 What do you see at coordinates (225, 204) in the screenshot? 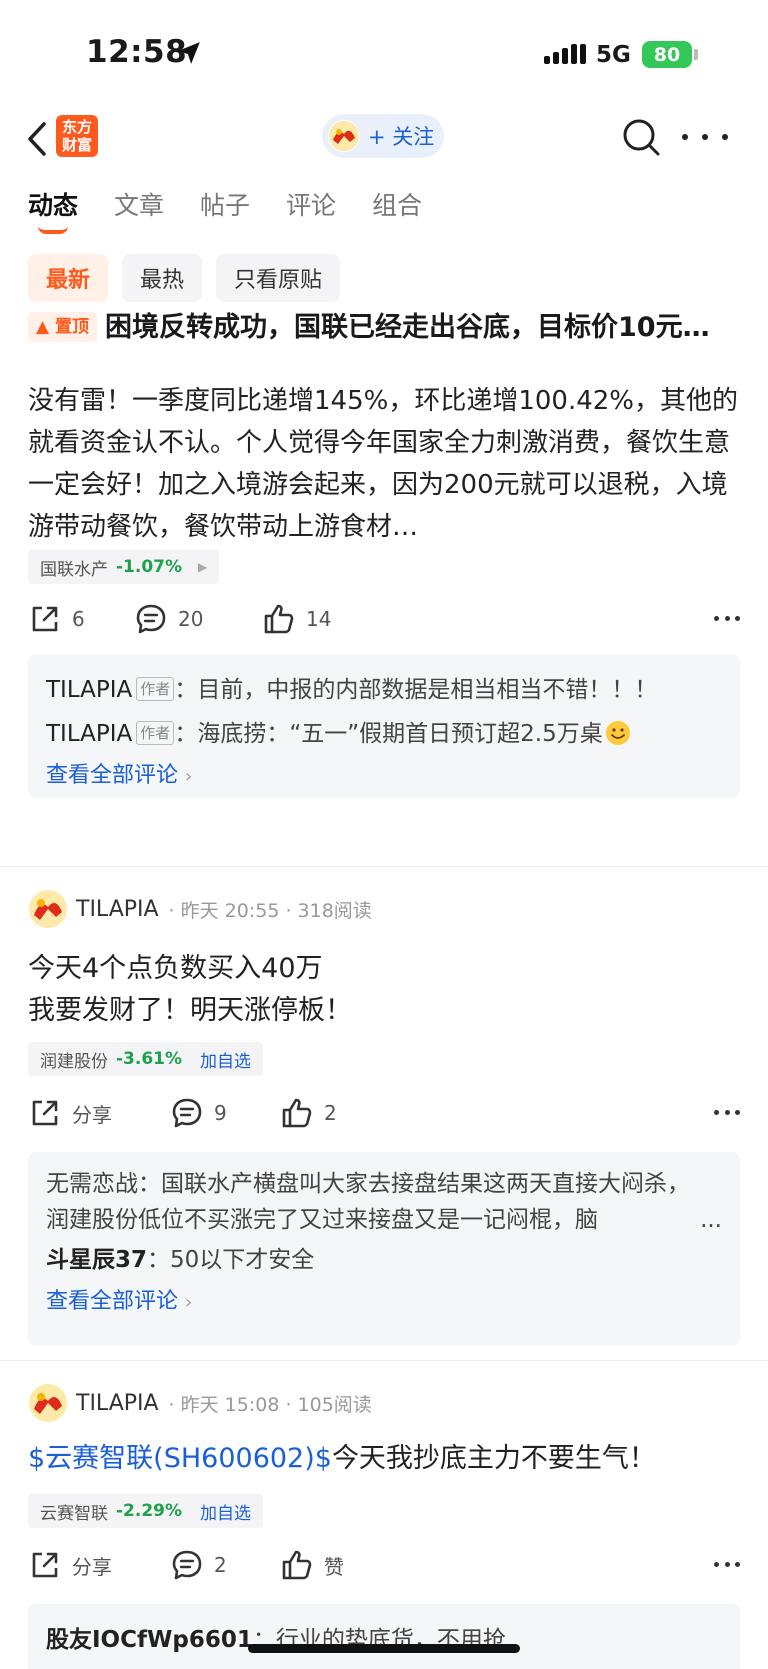
I see `tab-posts: 帖子` at bounding box center [225, 204].